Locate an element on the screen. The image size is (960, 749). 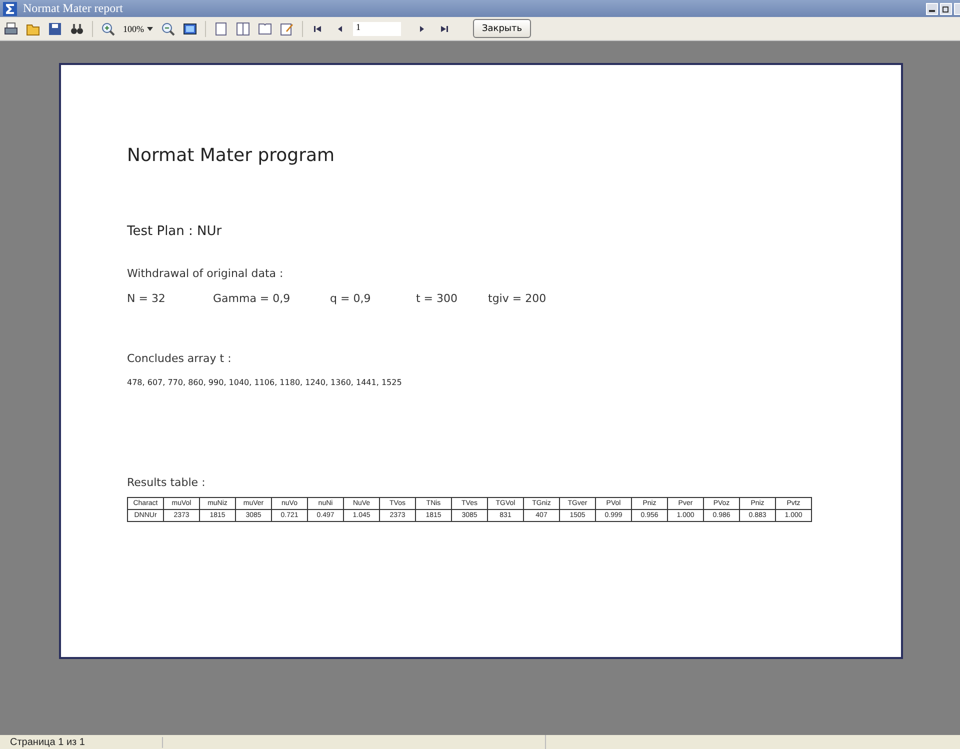
zoom-out-icon is located at coordinates (168, 29).